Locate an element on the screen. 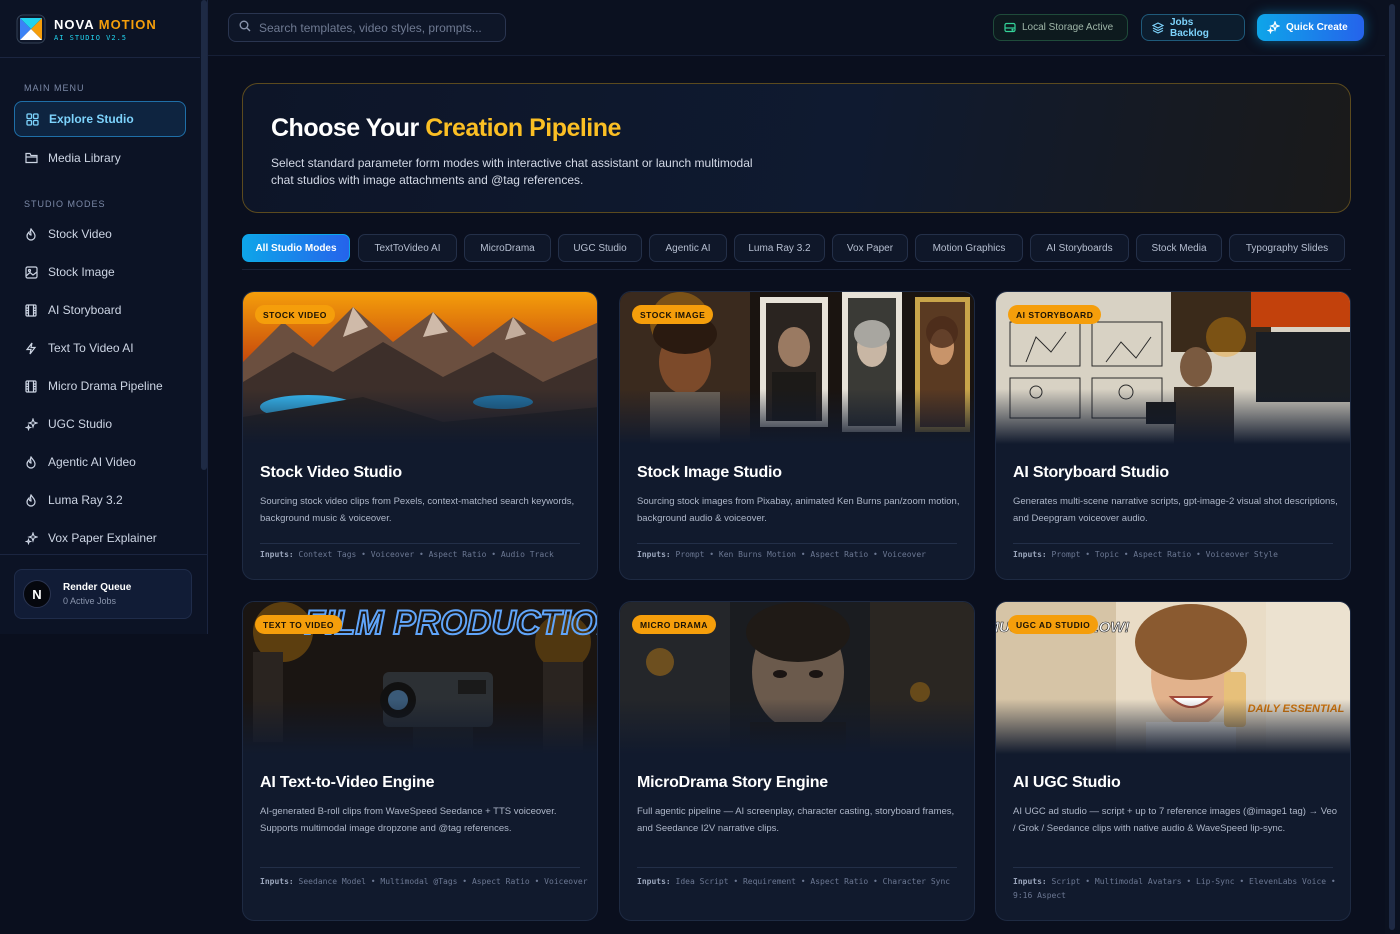 This screenshot has height=934, width=1400. sidebar-item-stock-image: Stock Image is located at coordinates (100, 272).